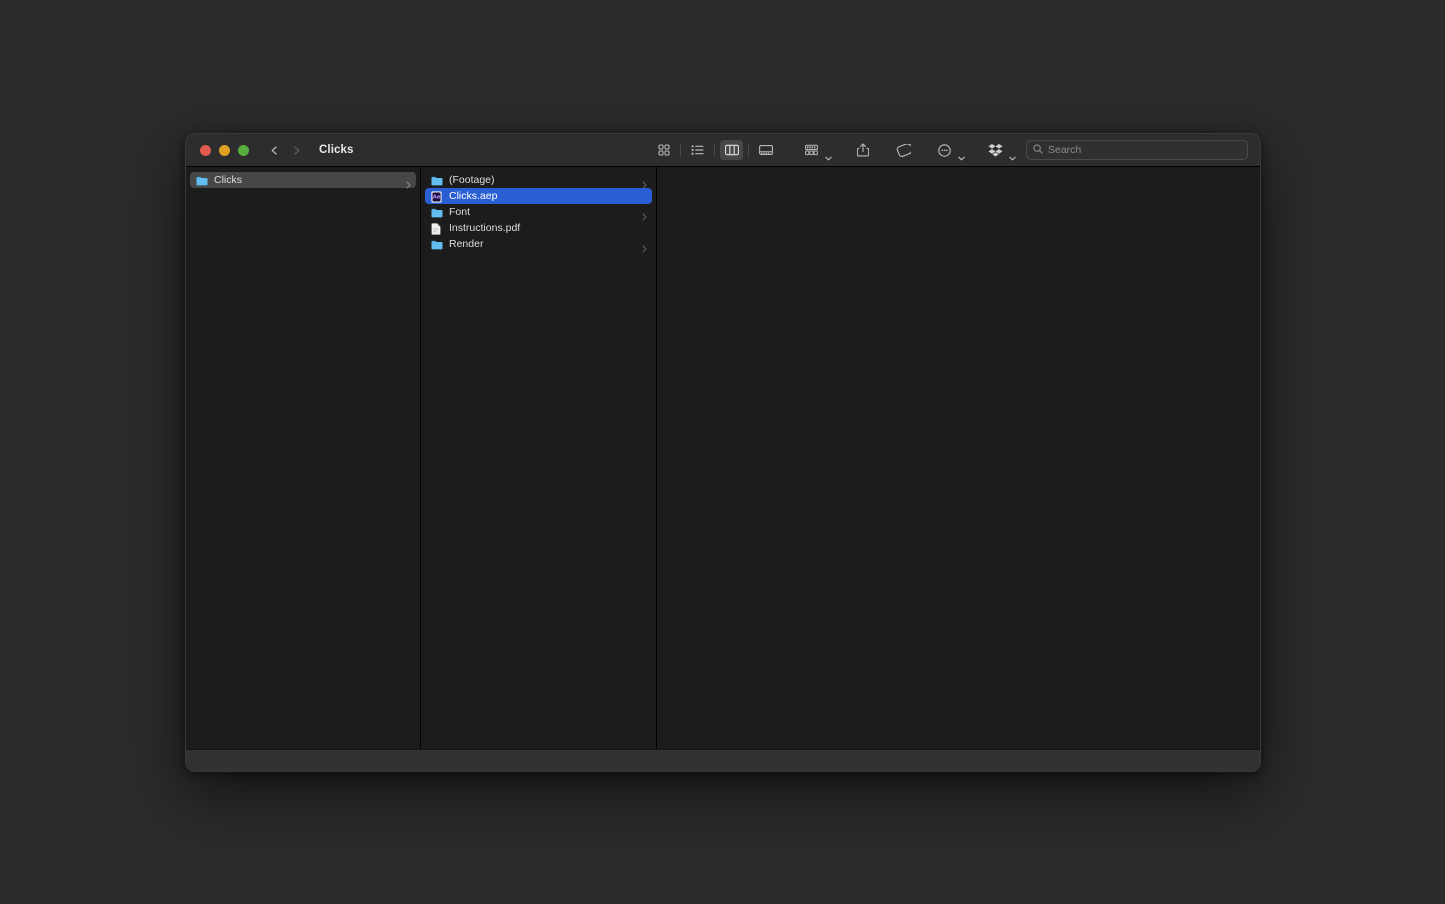  Describe the element at coordinates (437, 228) in the screenshot. I see `pdf-document-icon` at that location.